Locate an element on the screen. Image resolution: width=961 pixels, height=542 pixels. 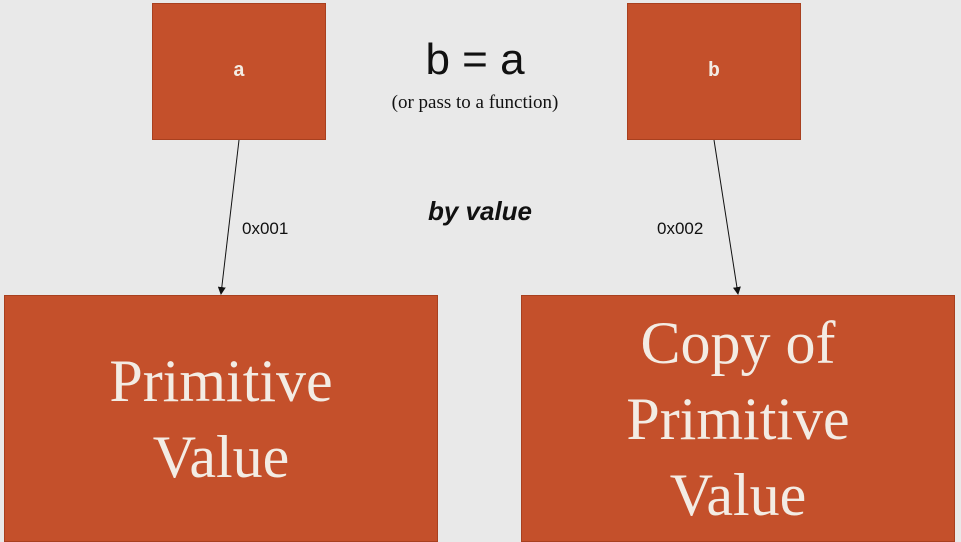
arrow-a-to-primitive is located at coordinates (228, 217).